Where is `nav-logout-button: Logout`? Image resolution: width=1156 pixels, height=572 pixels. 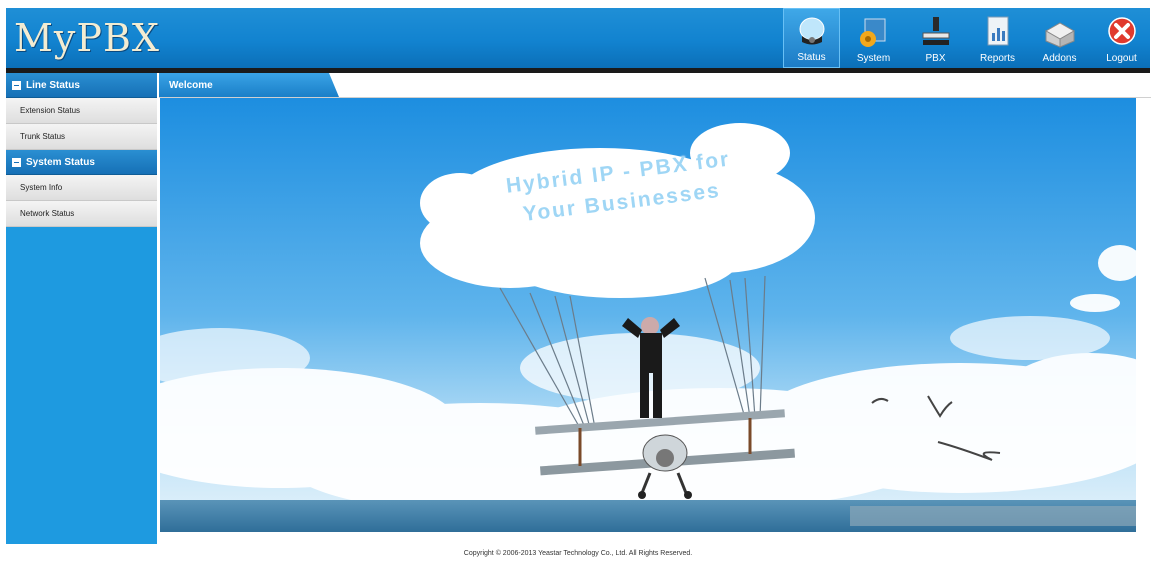
nav-logout-button: Logout is located at coordinates (1121, 38).